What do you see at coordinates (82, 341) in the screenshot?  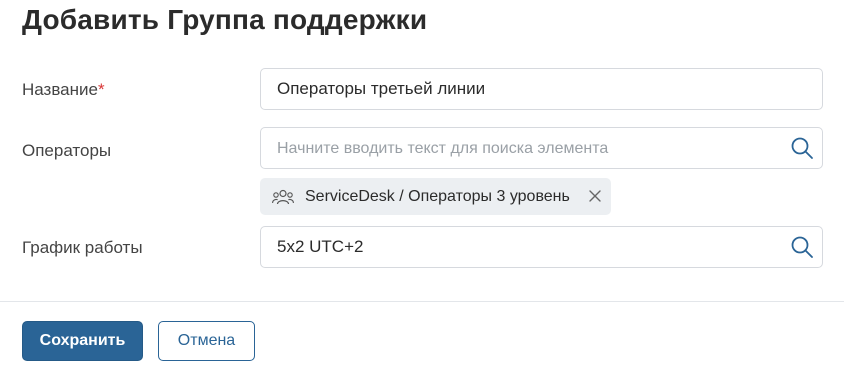 I see `save-button: Сохранить` at bounding box center [82, 341].